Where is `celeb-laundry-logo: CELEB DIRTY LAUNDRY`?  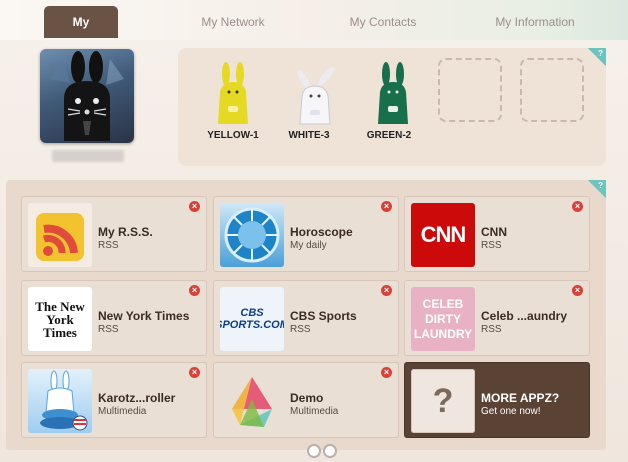
celeb-laundry-logo: CELEB DIRTY LAUNDRY is located at coordinates (443, 319).